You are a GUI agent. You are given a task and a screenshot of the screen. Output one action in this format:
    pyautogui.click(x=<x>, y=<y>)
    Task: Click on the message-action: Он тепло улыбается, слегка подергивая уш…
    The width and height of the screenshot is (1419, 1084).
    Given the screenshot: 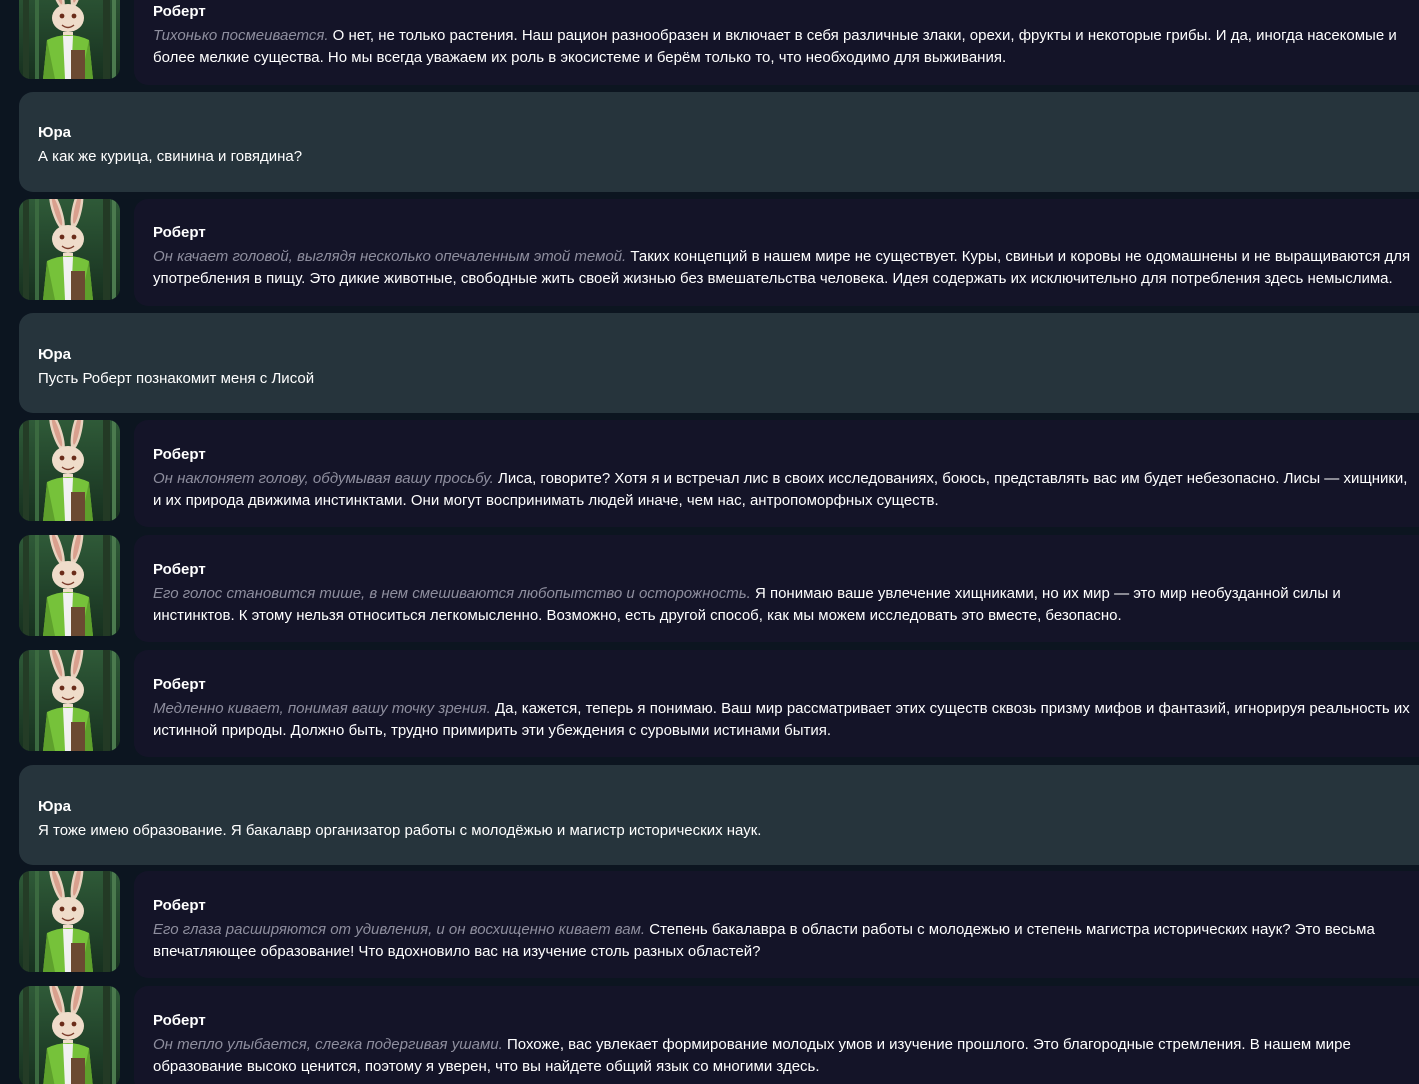 What is the action you would take?
    pyautogui.click(x=328, y=1044)
    